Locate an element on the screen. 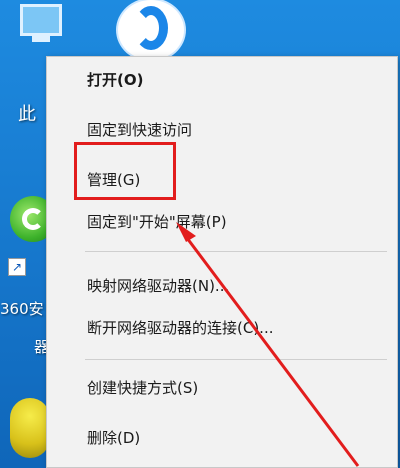  menu-item-delete: 删除(D) is located at coordinates (222, 438).